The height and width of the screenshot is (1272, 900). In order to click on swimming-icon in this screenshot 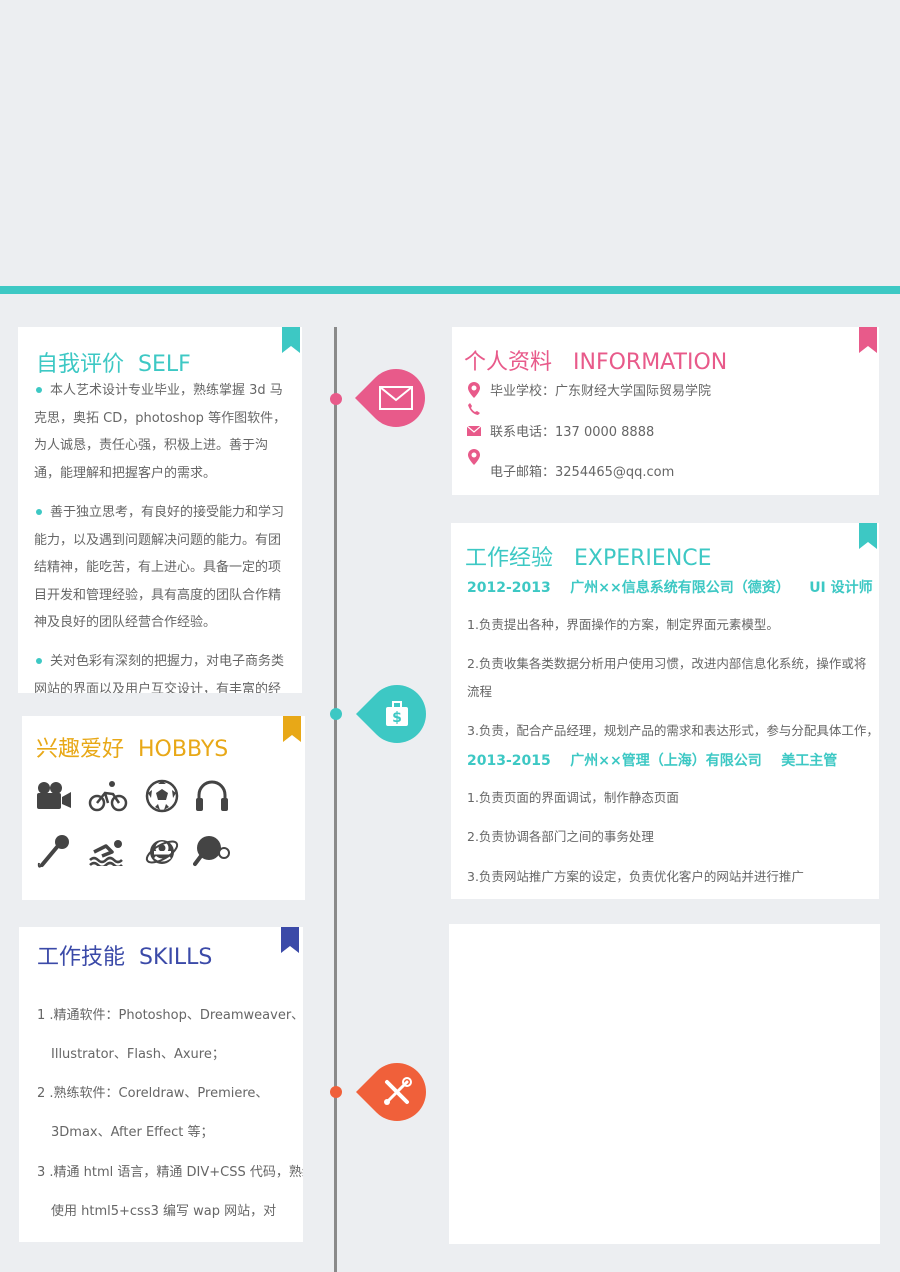, I will do `click(108, 851)`.